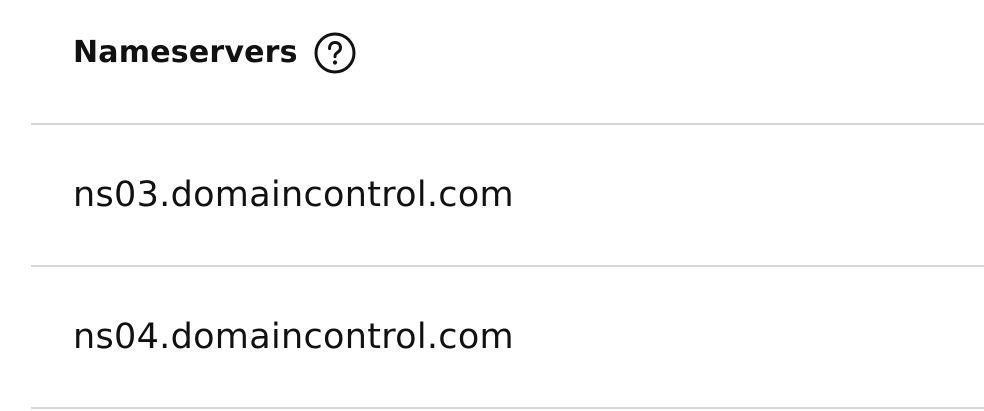  Describe the element at coordinates (185, 52) in the screenshot. I see `section-title: Nameservers` at that location.